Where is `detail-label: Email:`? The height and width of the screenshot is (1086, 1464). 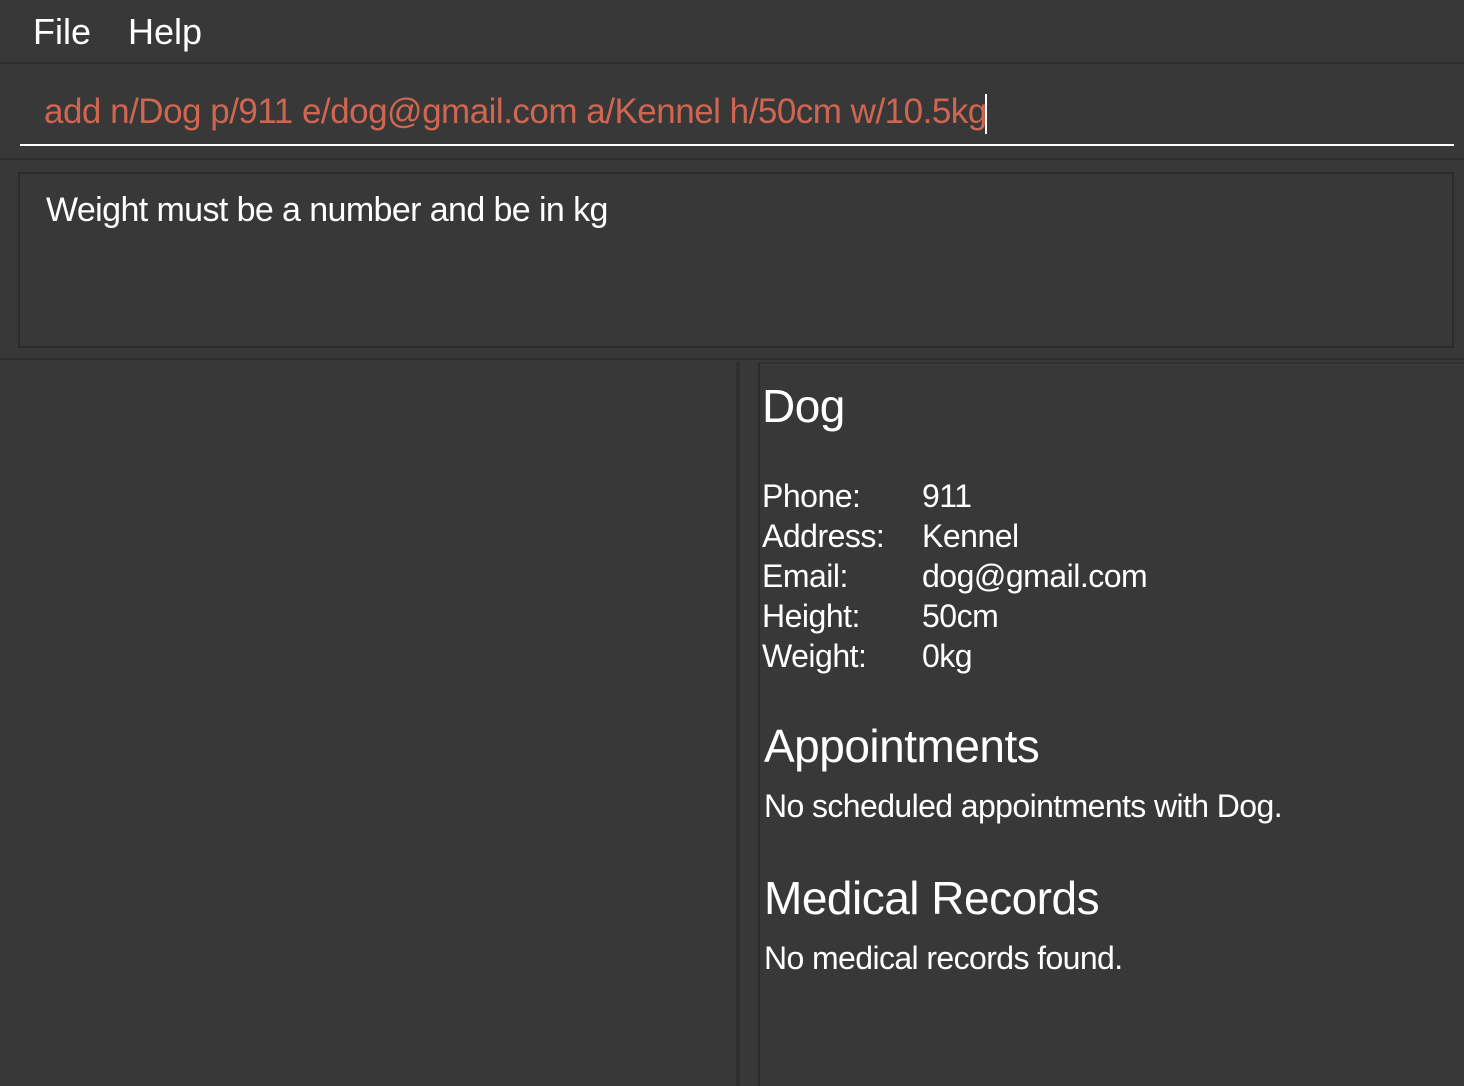 detail-label: Email: is located at coordinates (805, 576).